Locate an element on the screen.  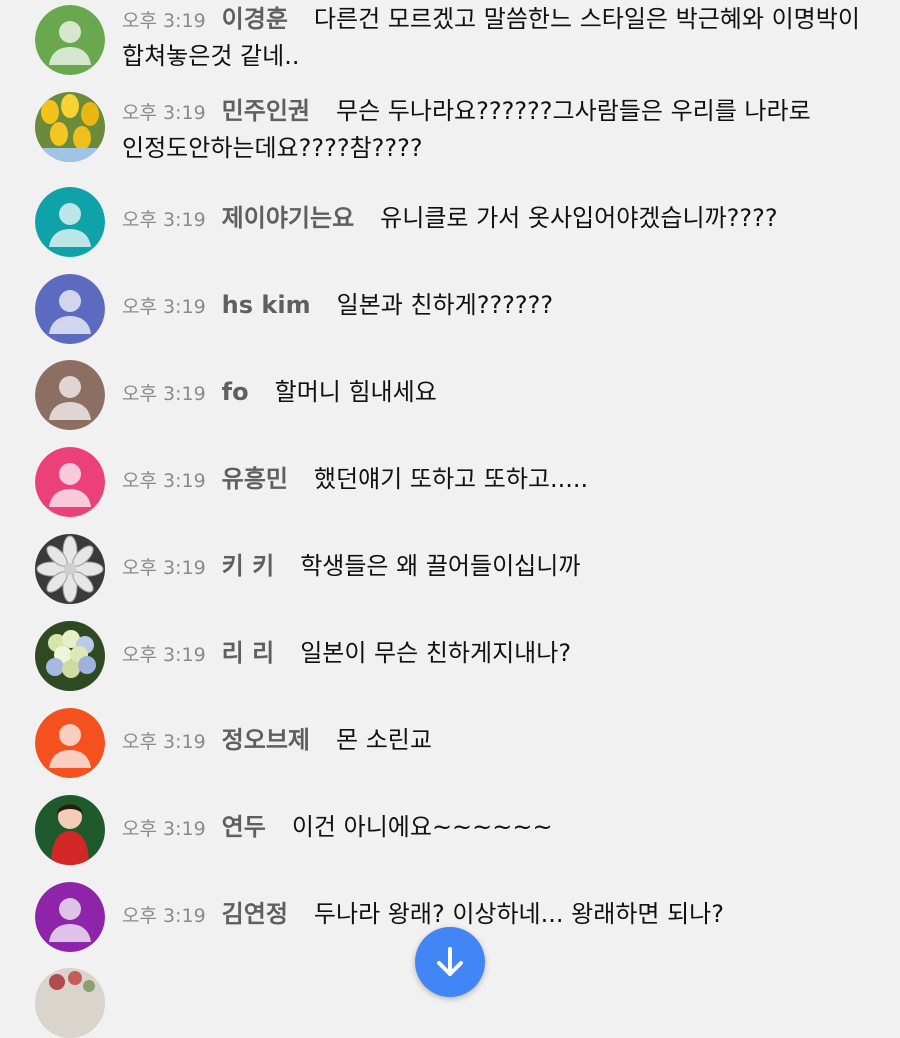
message-text-block: 오후 3:19 제이야기는요 유니클로 가서 옷사입어야겠습니까???? is located at coordinates (491, 219).